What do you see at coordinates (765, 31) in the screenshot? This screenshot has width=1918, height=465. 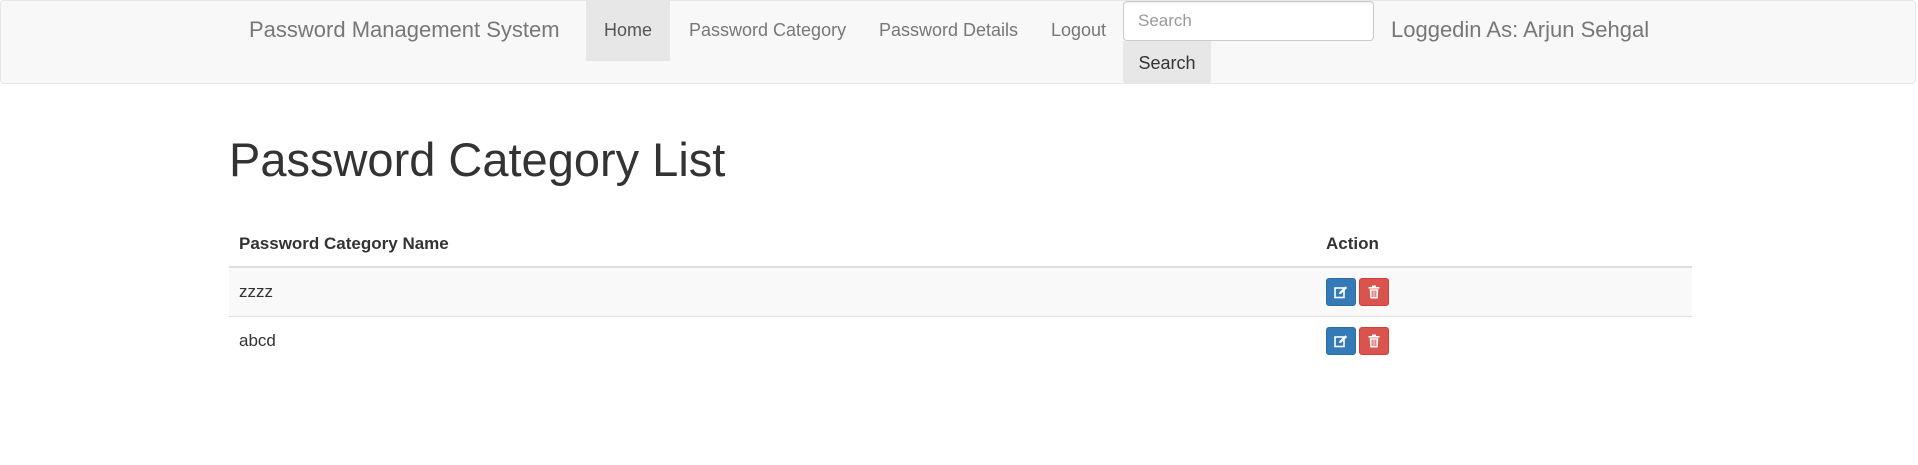 I see `nav-item-password-category: Password Category` at bounding box center [765, 31].